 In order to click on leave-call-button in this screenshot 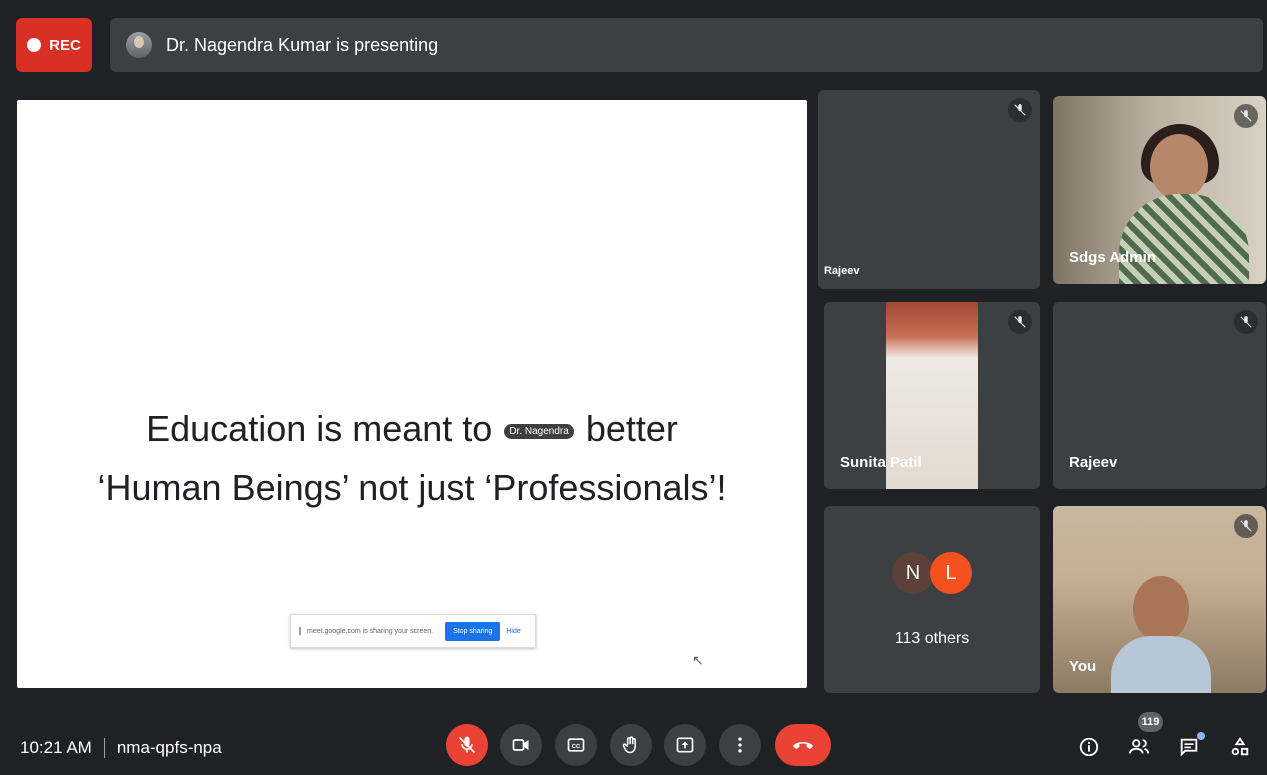, I will do `click(803, 745)`.